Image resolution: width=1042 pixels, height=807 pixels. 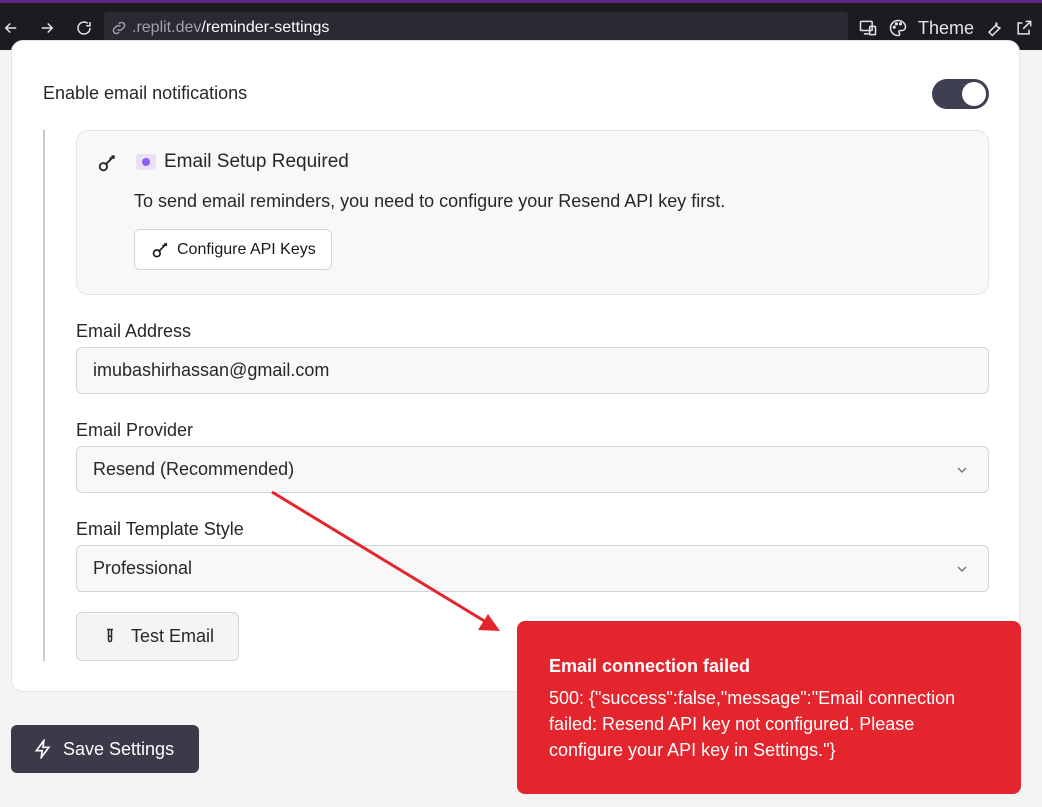 What do you see at coordinates (145, 93) in the screenshot?
I see `email-notifications-label: Enable email notifications` at bounding box center [145, 93].